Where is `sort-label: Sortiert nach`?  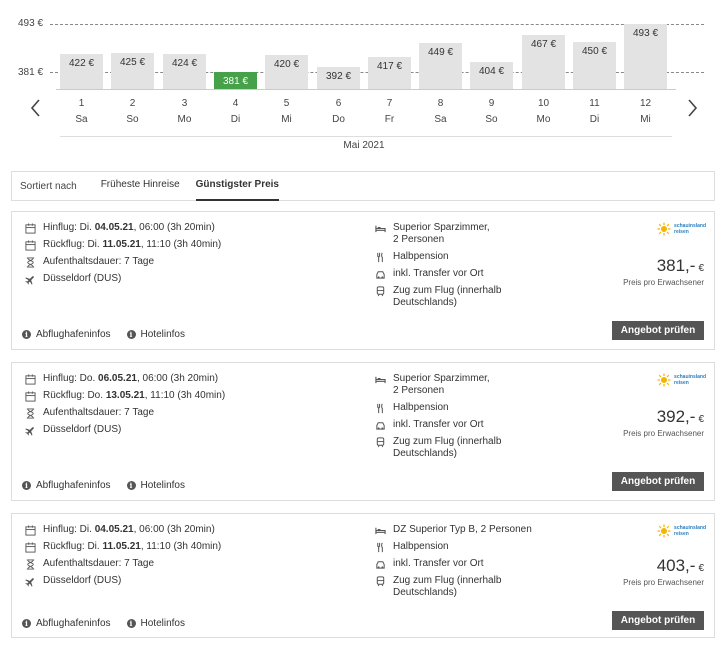 sort-label: Sortiert nach is located at coordinates (48, 186).